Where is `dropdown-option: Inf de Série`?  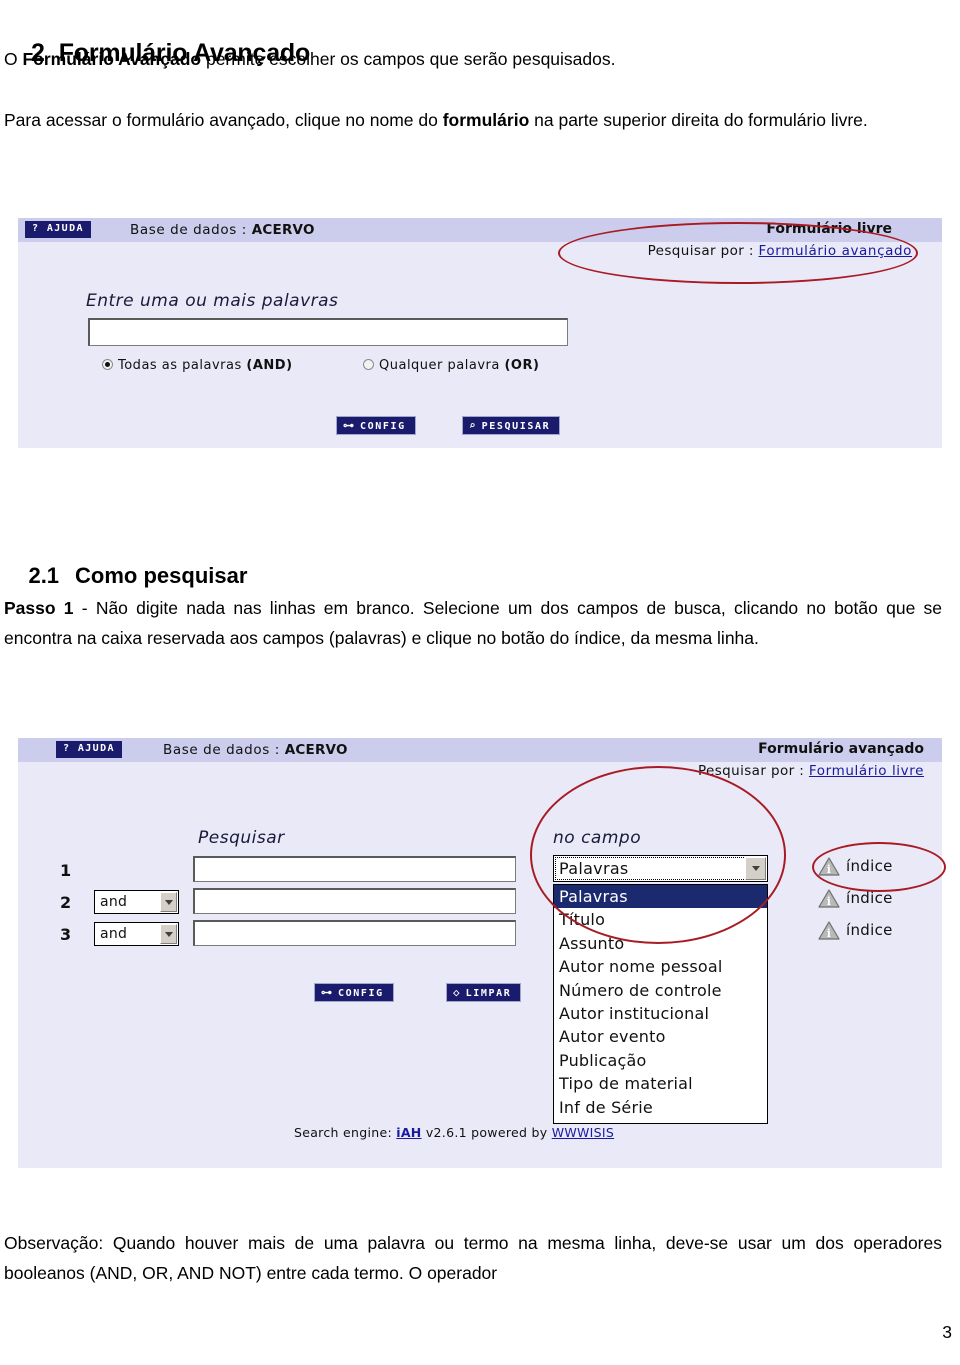 dropdown-option: Inf de Série is located at coordinates (660, 1107).